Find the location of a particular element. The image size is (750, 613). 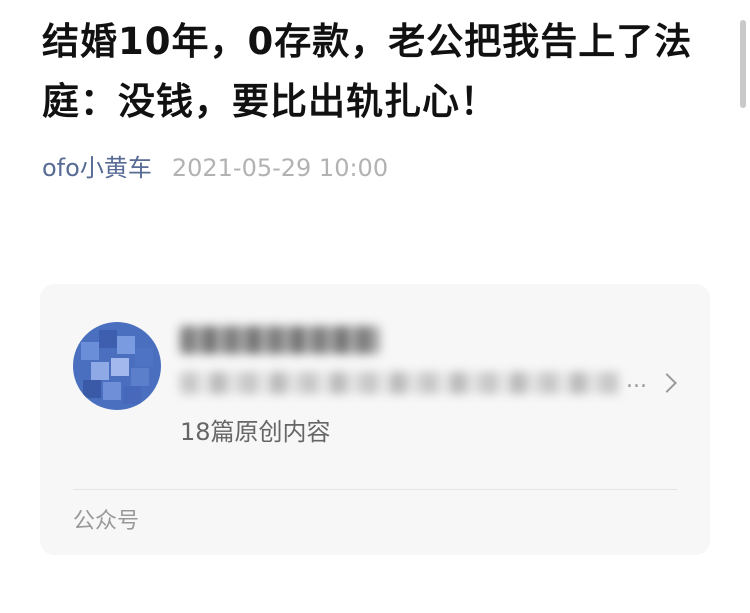

original-content-count: 18篇原创内容 is located at coordinates (255, 432).